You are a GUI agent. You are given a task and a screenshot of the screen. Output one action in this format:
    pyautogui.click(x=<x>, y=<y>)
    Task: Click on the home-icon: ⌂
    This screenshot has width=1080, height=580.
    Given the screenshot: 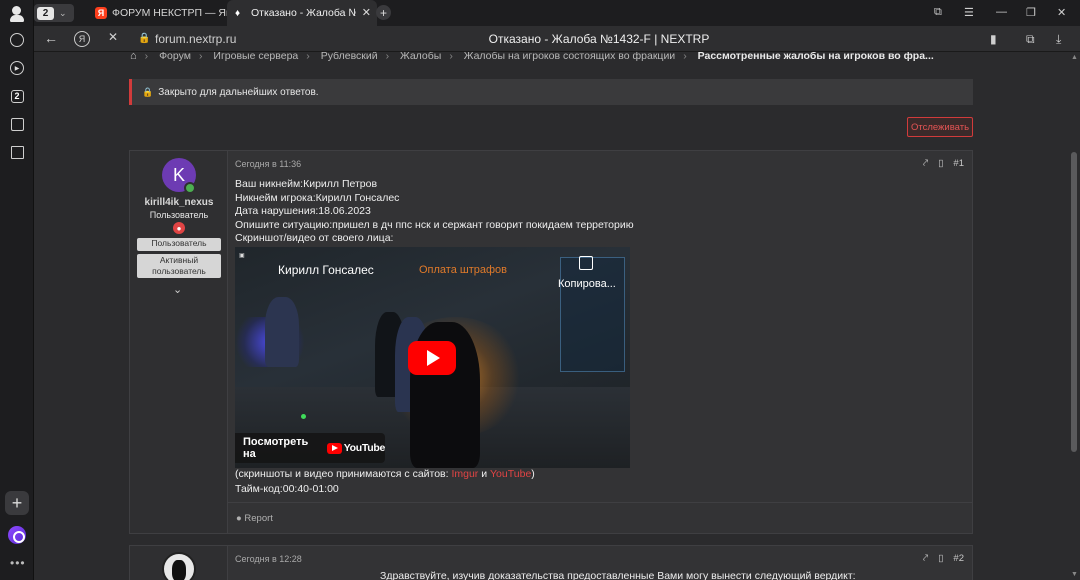 What is the action you would take?
    pyautogui.click(x=133, y=57)
    